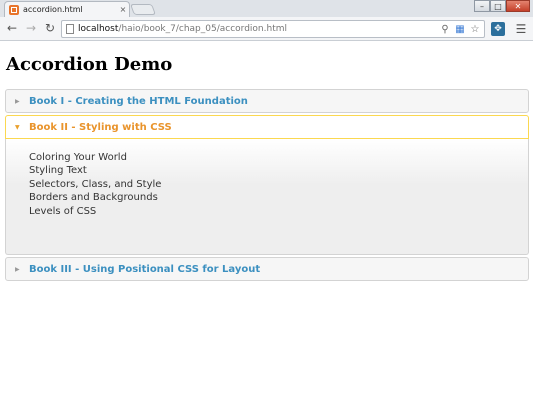 The height and width of the screenshot is (400, 533). What do you see at coordinates (521, 29) in the screenshot?
I see `hamburger-menu-icon: ☰` at bounding box center [521, 29].